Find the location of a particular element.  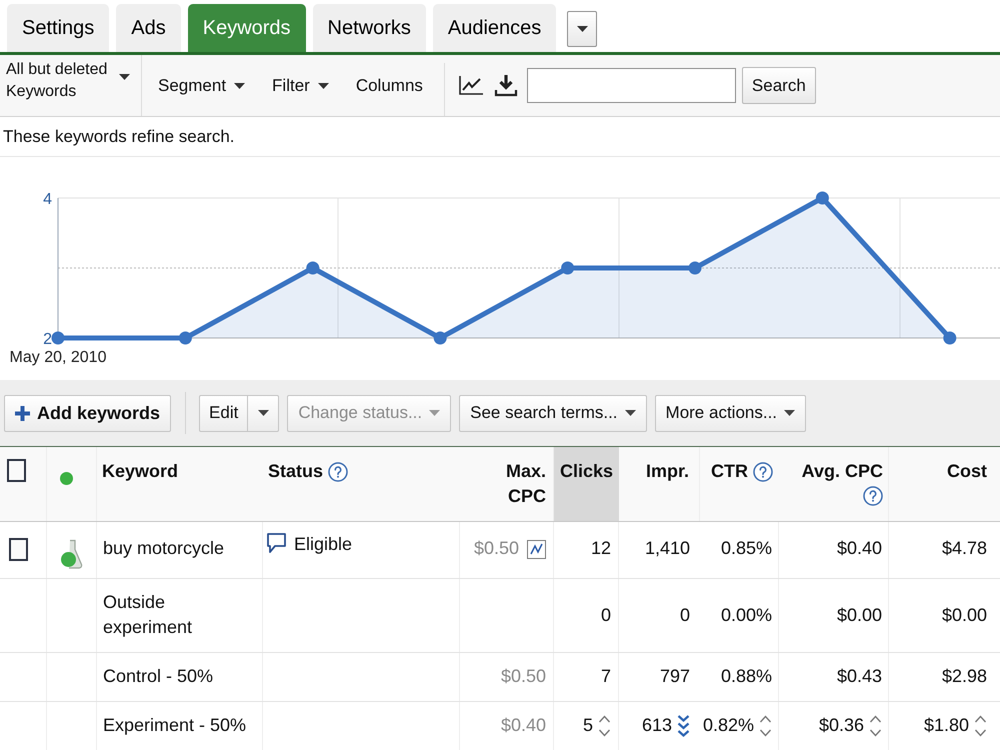

edit-menu-button is located at coordinates (264, 413).